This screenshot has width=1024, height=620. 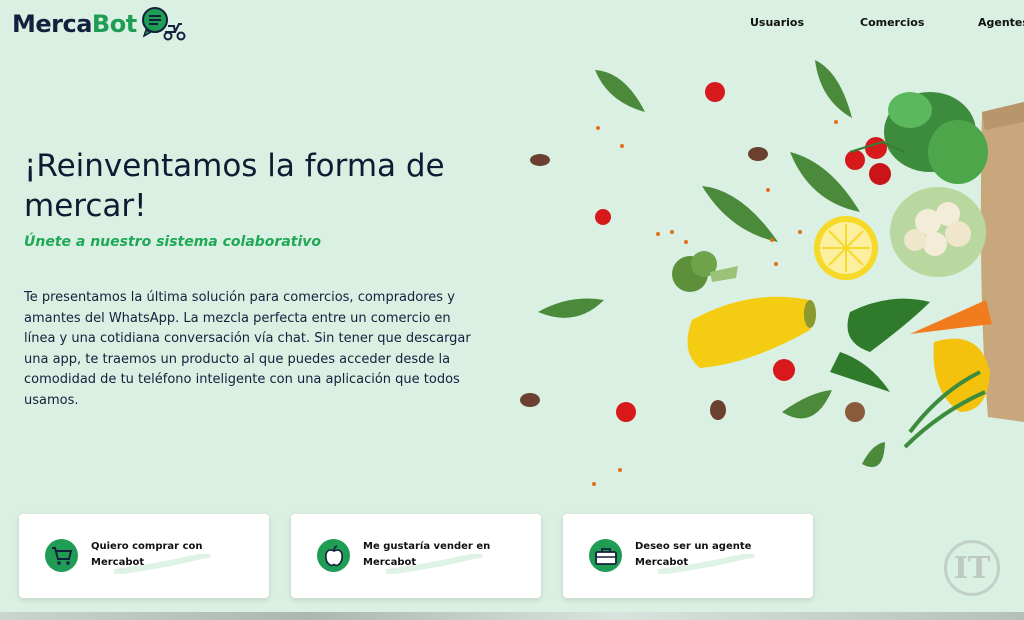 I want to click on header: MercaBot Usuarios Comercios Agentes, so click(x=512, y=24).